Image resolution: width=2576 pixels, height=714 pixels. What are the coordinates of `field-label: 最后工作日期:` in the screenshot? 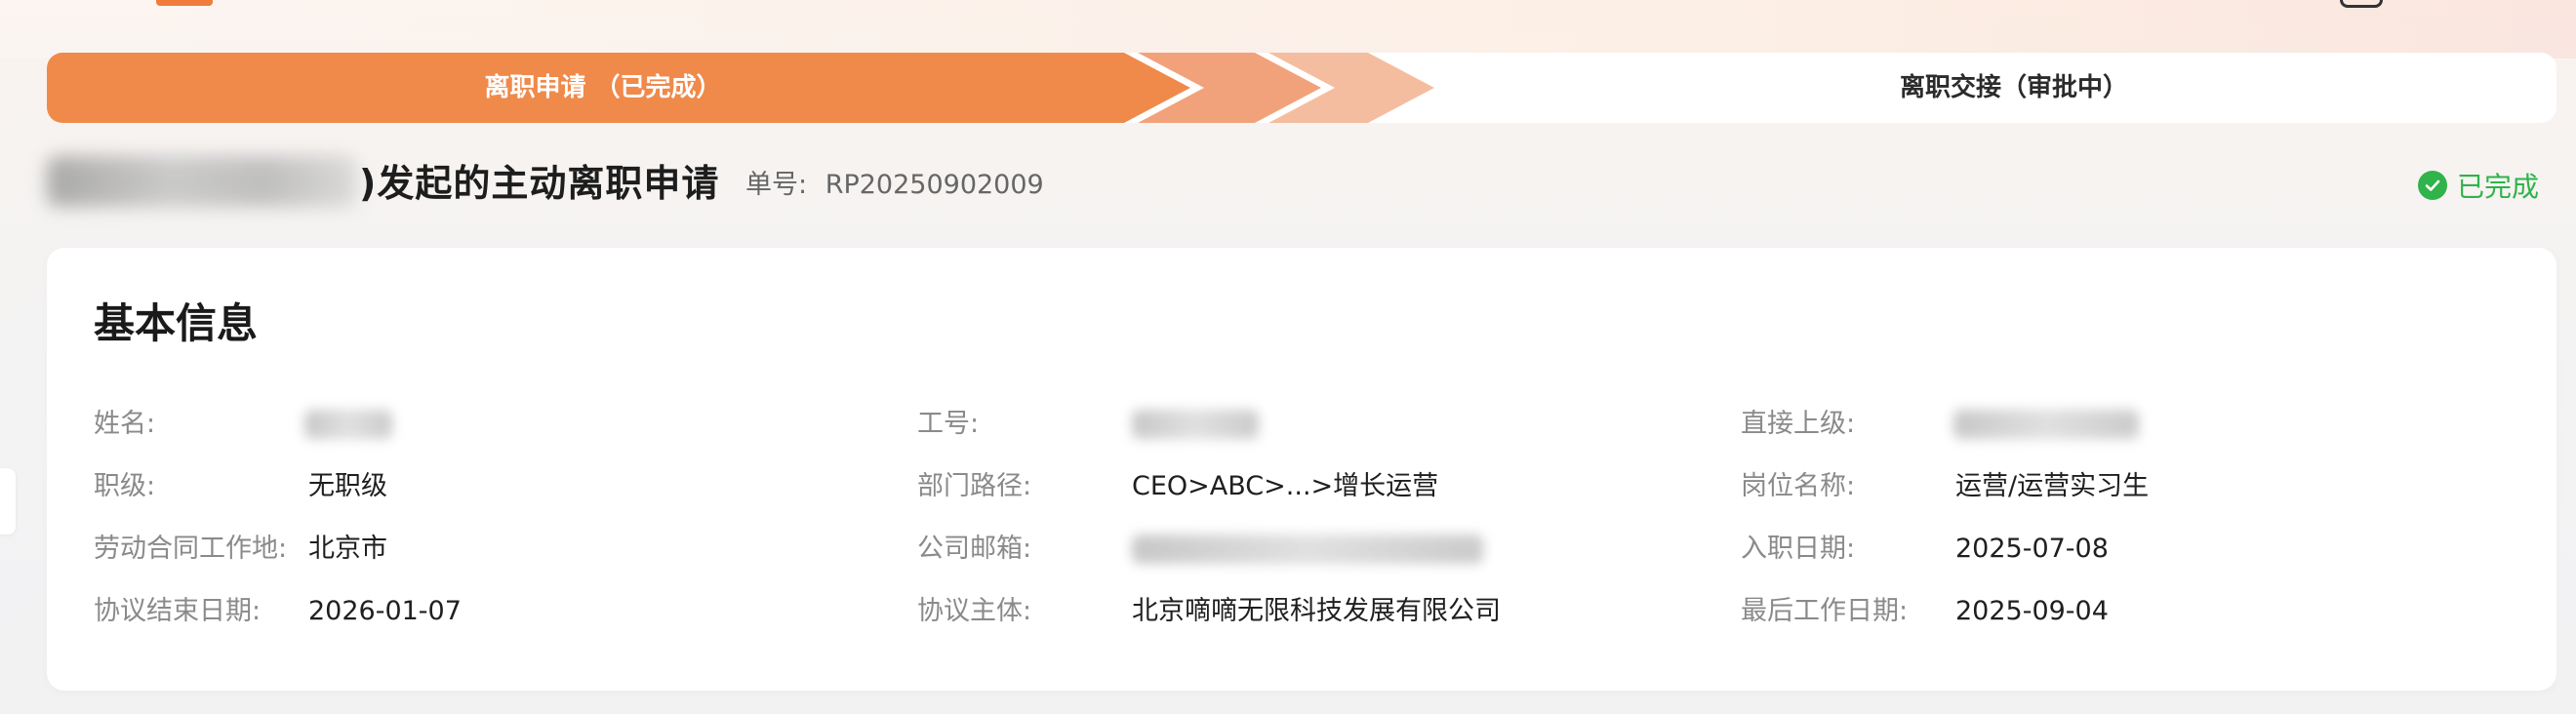 It's located at (1825, 611).